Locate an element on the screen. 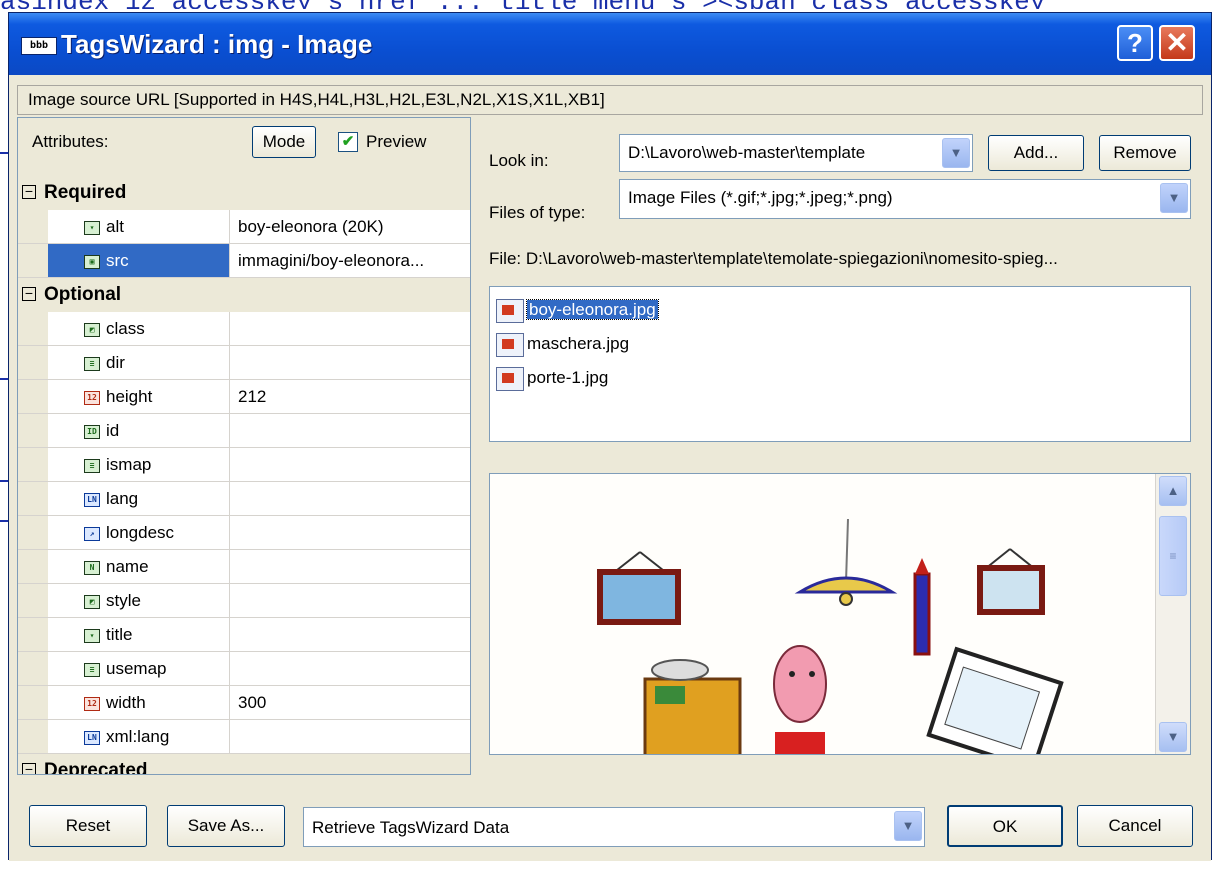  scroll-up-icon: ▲ is located at coordinates (1173, 491).